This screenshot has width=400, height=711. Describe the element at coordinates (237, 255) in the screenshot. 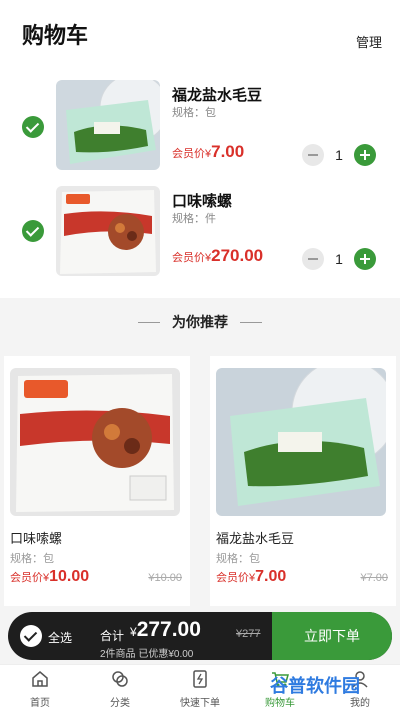

I see `price-value: 270.00` at that location.